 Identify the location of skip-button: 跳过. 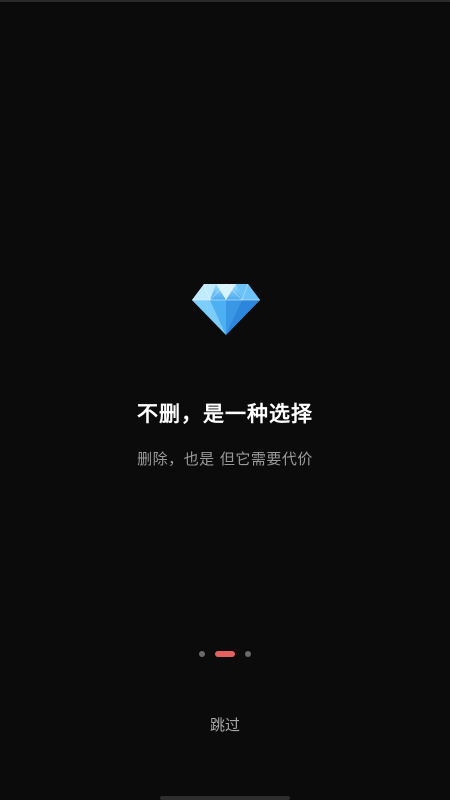
(225, 724).